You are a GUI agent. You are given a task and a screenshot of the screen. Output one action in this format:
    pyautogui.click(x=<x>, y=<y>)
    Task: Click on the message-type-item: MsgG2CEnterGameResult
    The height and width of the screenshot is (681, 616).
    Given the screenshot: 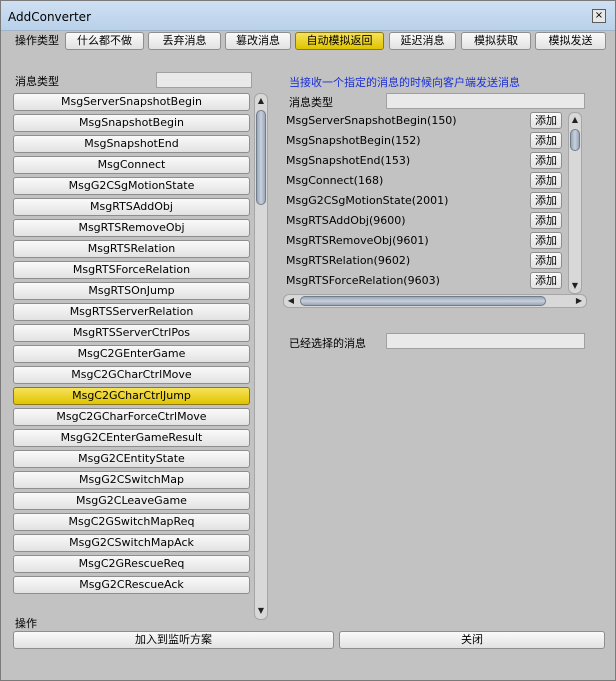 What is the action you would take?
    pyautogui.click(x=131, y=438)
    